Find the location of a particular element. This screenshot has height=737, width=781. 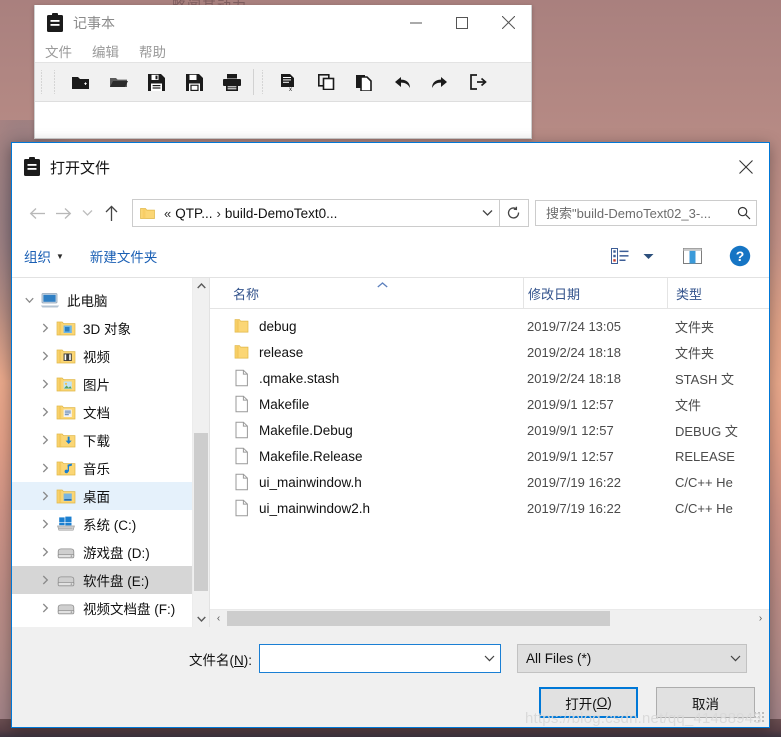

sidebar-scrollbar is located at coordinates (200, 452).